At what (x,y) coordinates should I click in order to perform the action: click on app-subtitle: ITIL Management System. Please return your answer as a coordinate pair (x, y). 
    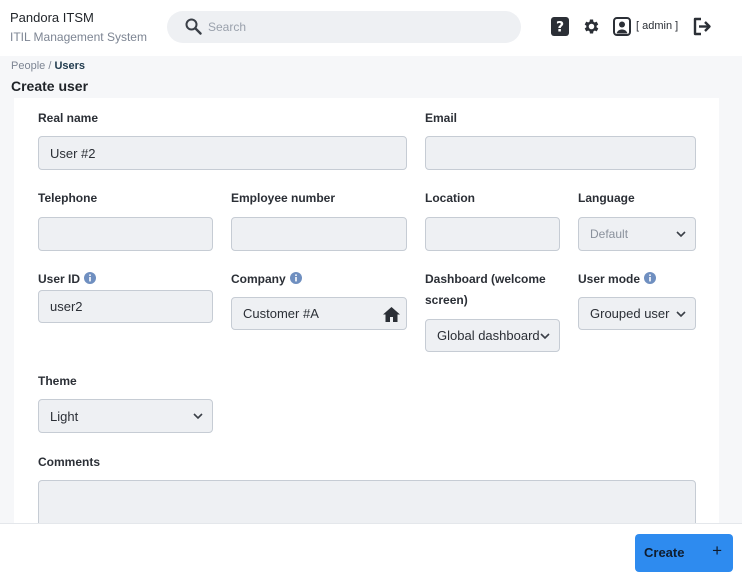
    Looking at the image, I should click on (78, 37).